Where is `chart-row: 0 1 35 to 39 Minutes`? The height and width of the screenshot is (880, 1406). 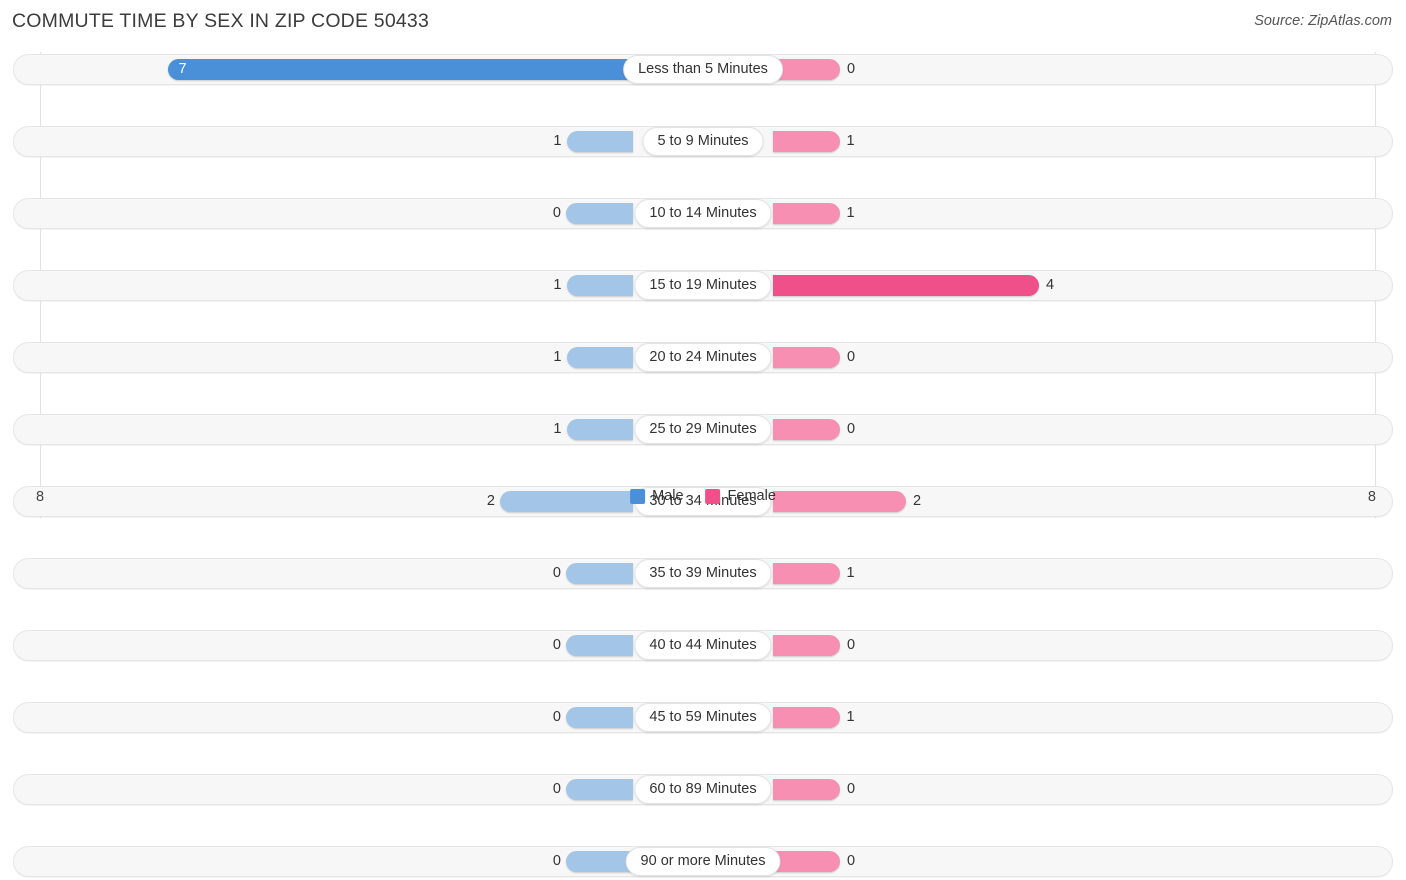
chart-row: 0 1 35 to 39 Minutes is located at coordinates (703, 574).